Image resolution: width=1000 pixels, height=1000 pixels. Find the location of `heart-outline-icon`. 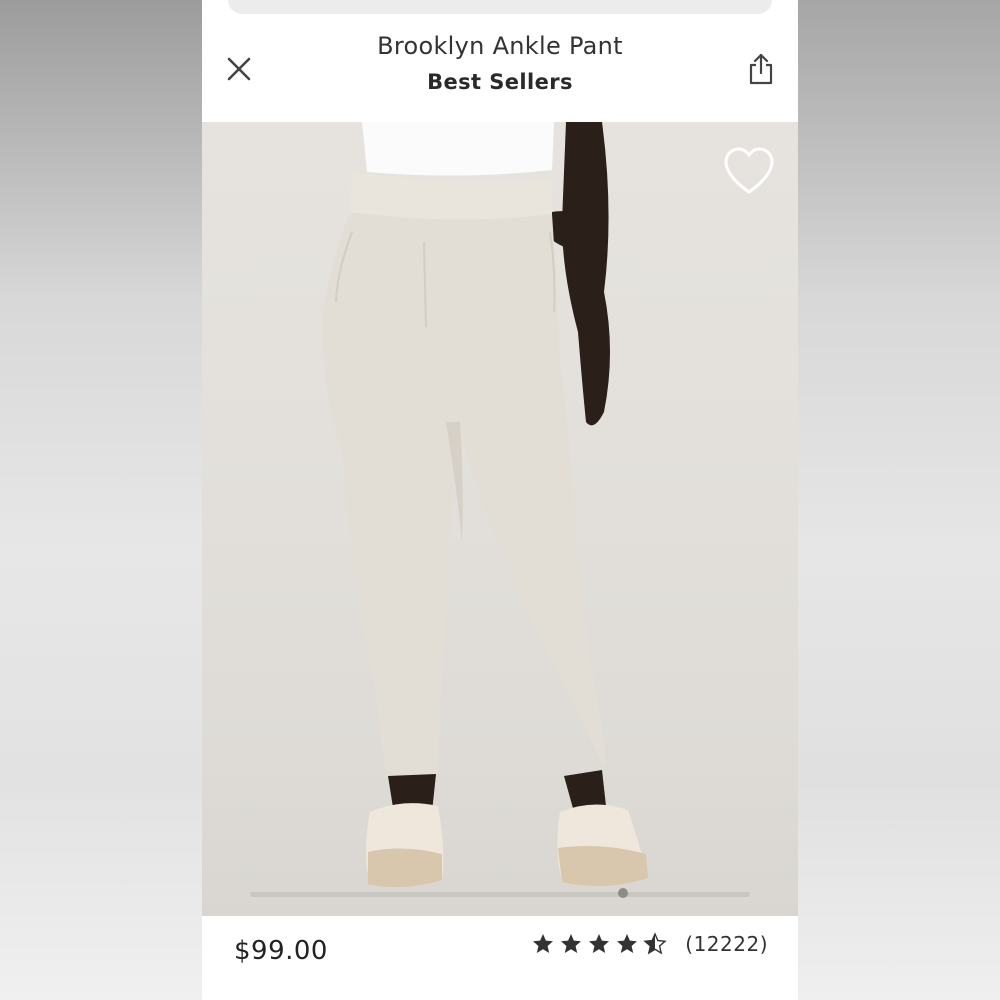

heart-outline-icon is located at coordinates (749, 170).